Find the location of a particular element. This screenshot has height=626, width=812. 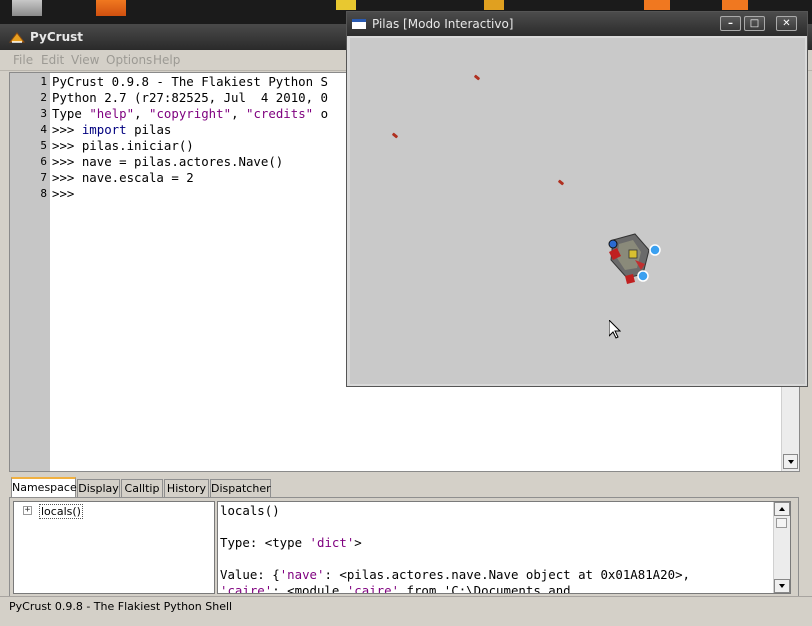

line-number: 8 is located at coordinates (43, 193).